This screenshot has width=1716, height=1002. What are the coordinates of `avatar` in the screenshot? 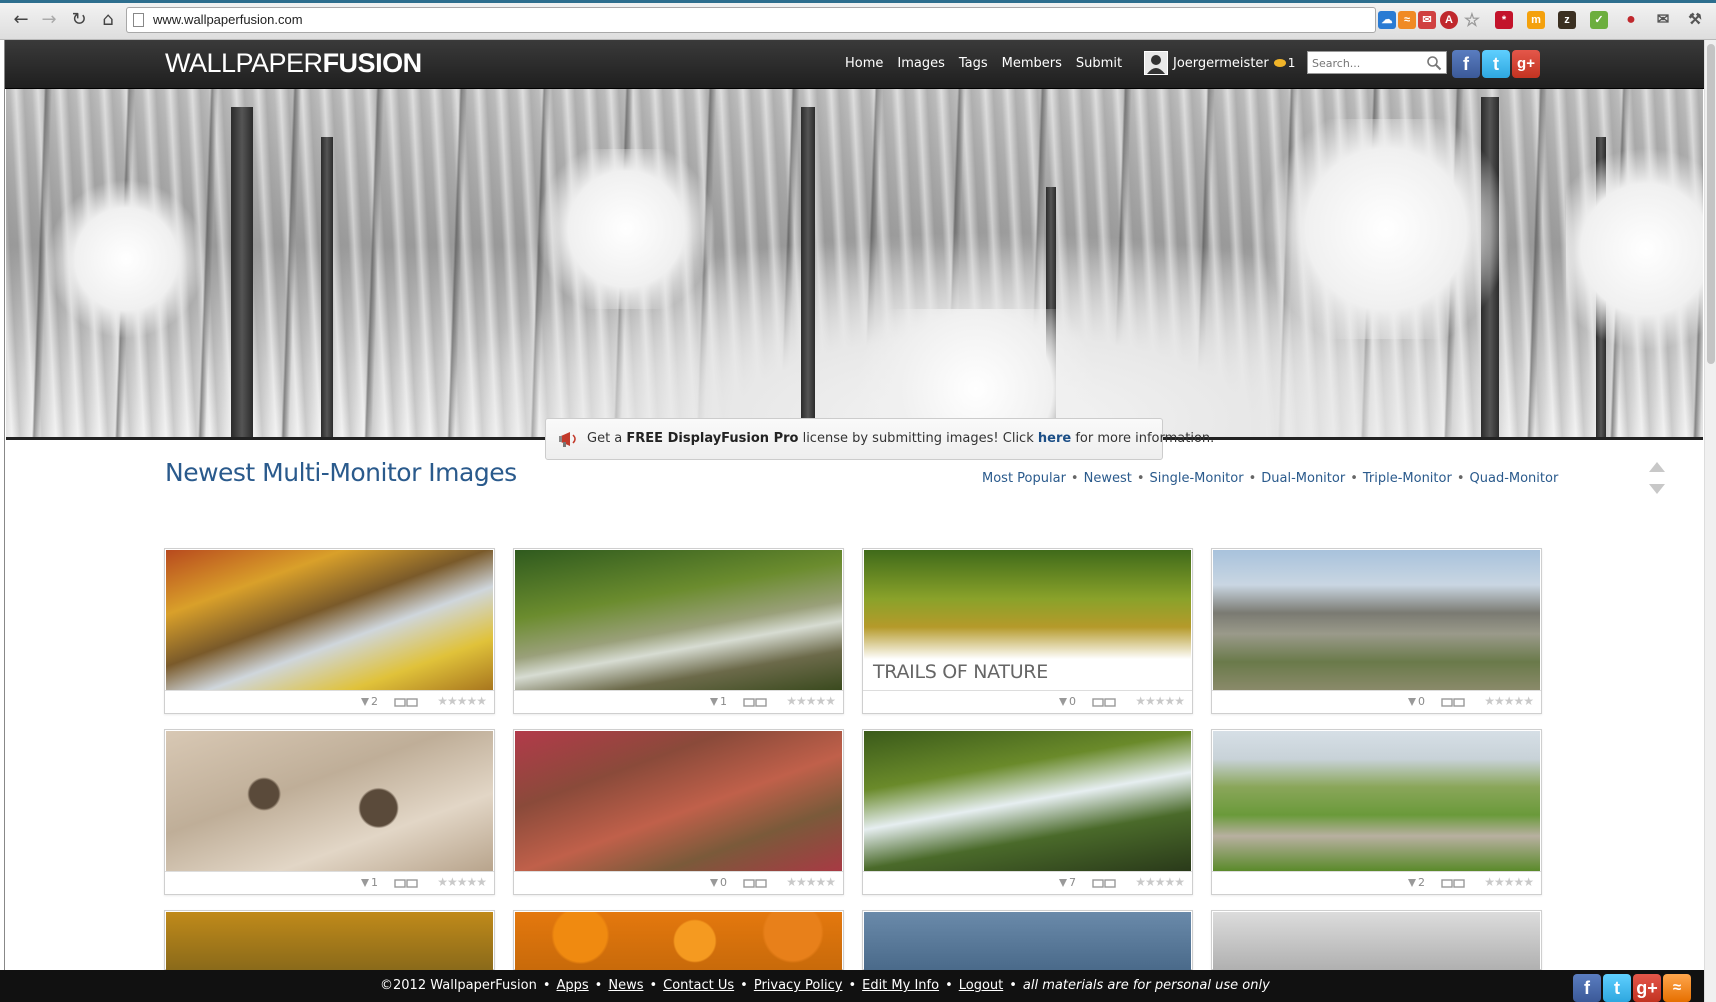 It's located at (1156, 63).